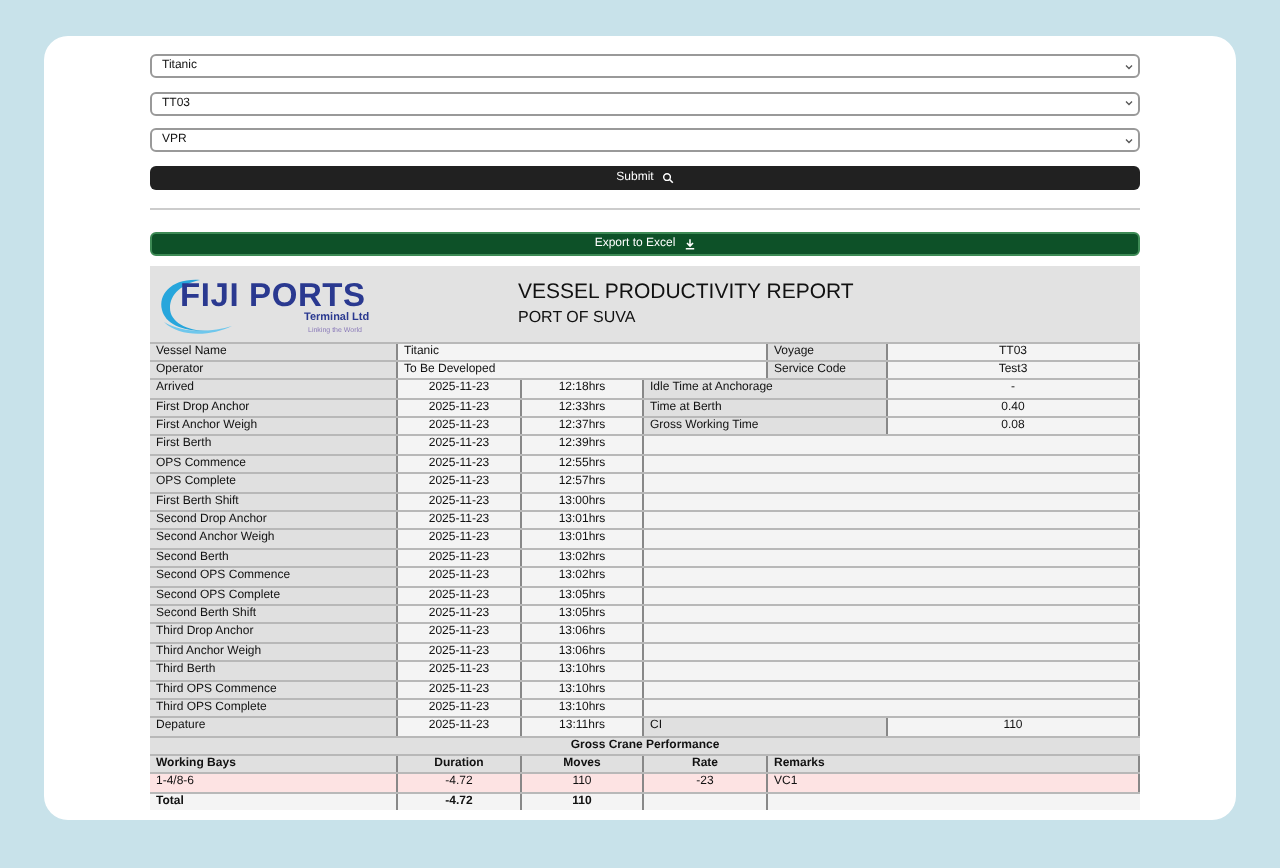 Image resolution: width=1280 pixels, height=868 pixels. I want to click on search-icon, so click(667, 177).